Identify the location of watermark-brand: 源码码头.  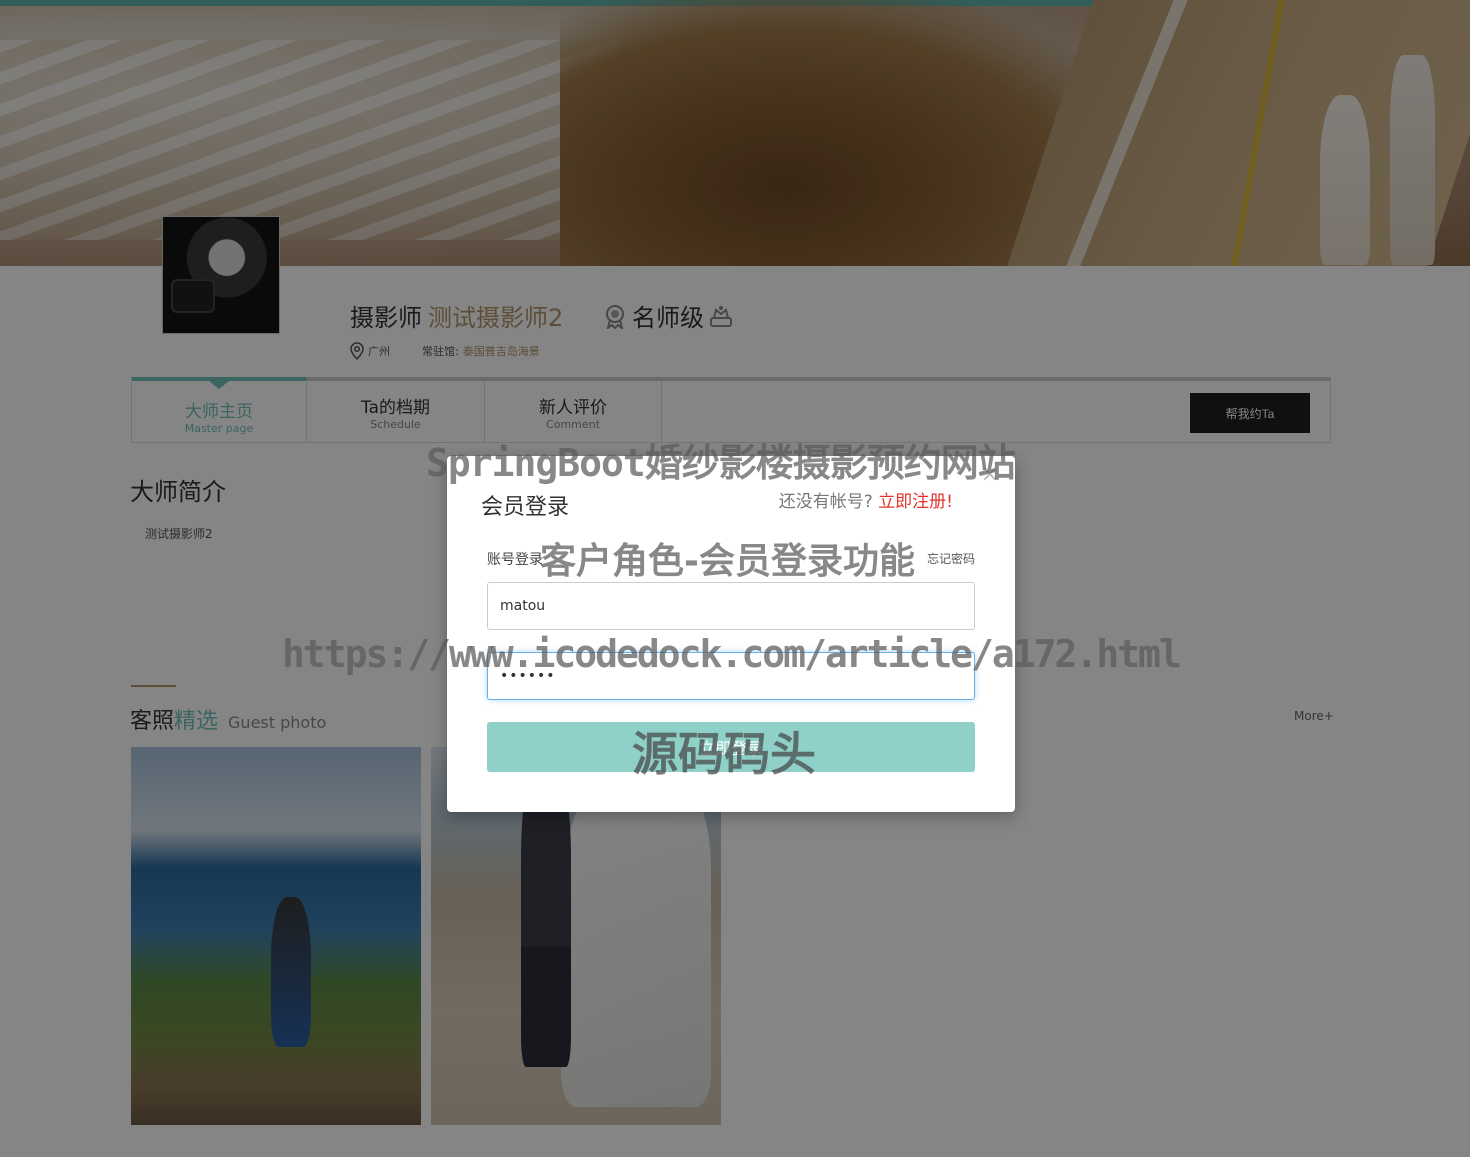
(724, 754).